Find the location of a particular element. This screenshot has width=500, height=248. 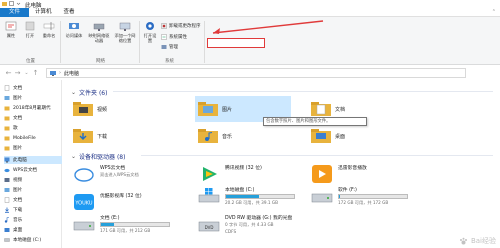

sidebar-item-songs: 歌 is located at coordinates (33, 128).